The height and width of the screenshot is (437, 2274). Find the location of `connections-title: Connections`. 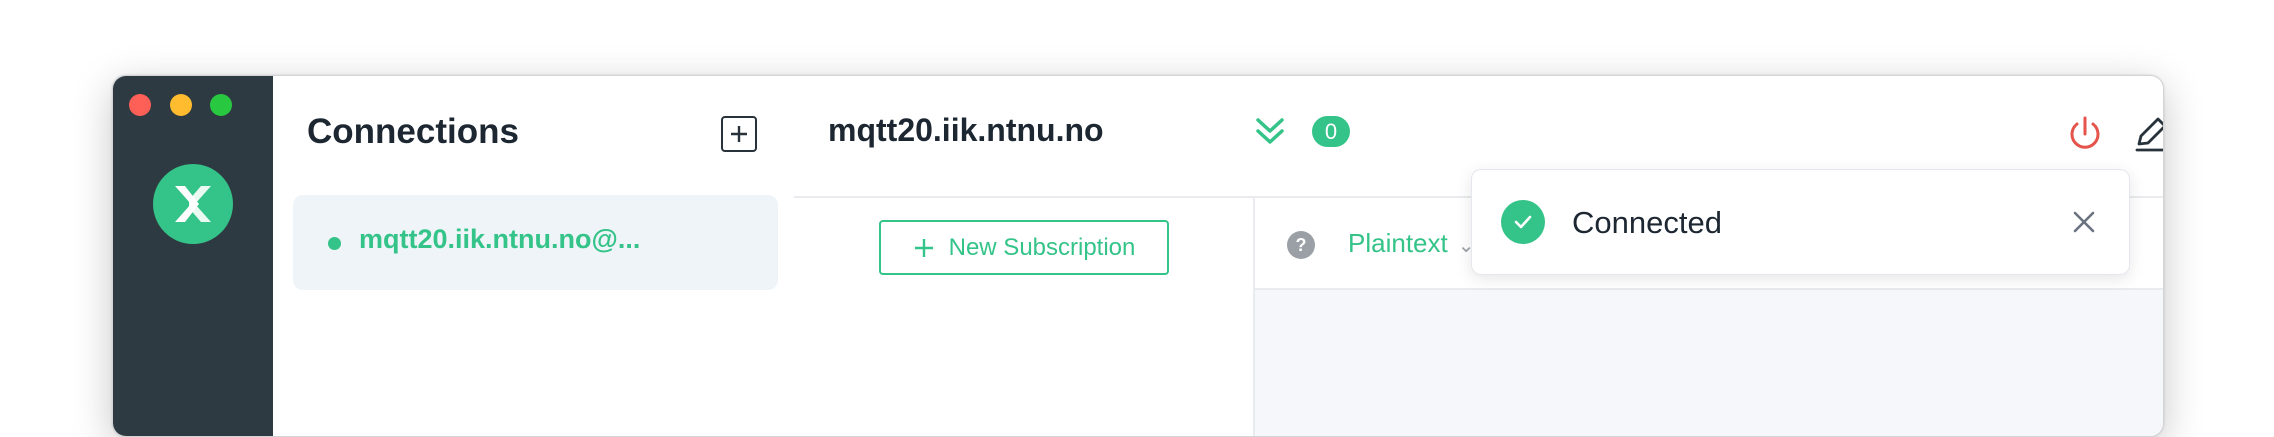

connections-title: Connections is located at coordinates (413, 131).